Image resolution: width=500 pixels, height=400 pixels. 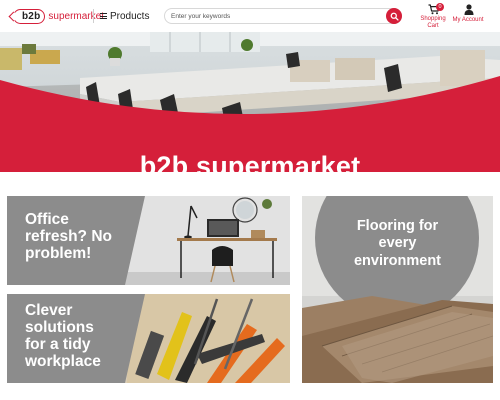 I want to click on logo-badge: b2b, so click(x=29, y=16).